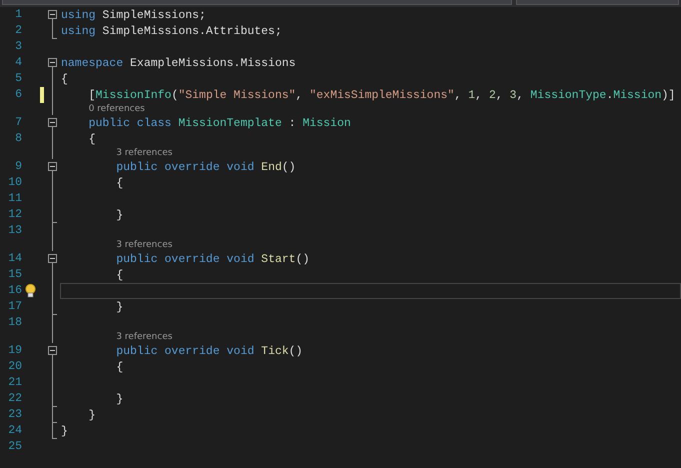 This screenshot has height=468, width=681. What do you see at coordinates (18, 79) in the screenshot?
I see `line-number: 5` at bounding box center [18, 79].